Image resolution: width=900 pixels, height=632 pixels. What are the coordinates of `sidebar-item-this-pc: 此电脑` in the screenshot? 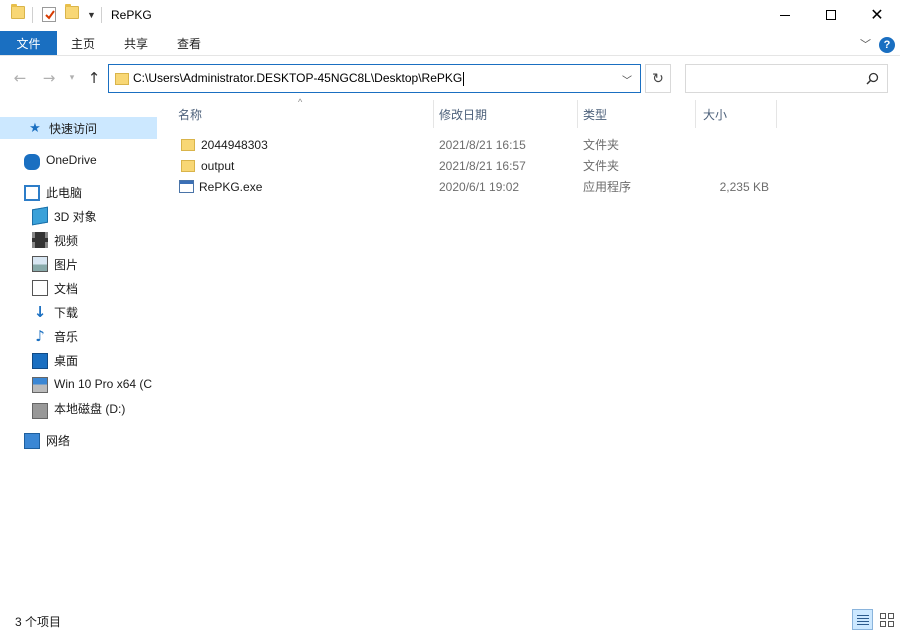 It's located at (53, 192).